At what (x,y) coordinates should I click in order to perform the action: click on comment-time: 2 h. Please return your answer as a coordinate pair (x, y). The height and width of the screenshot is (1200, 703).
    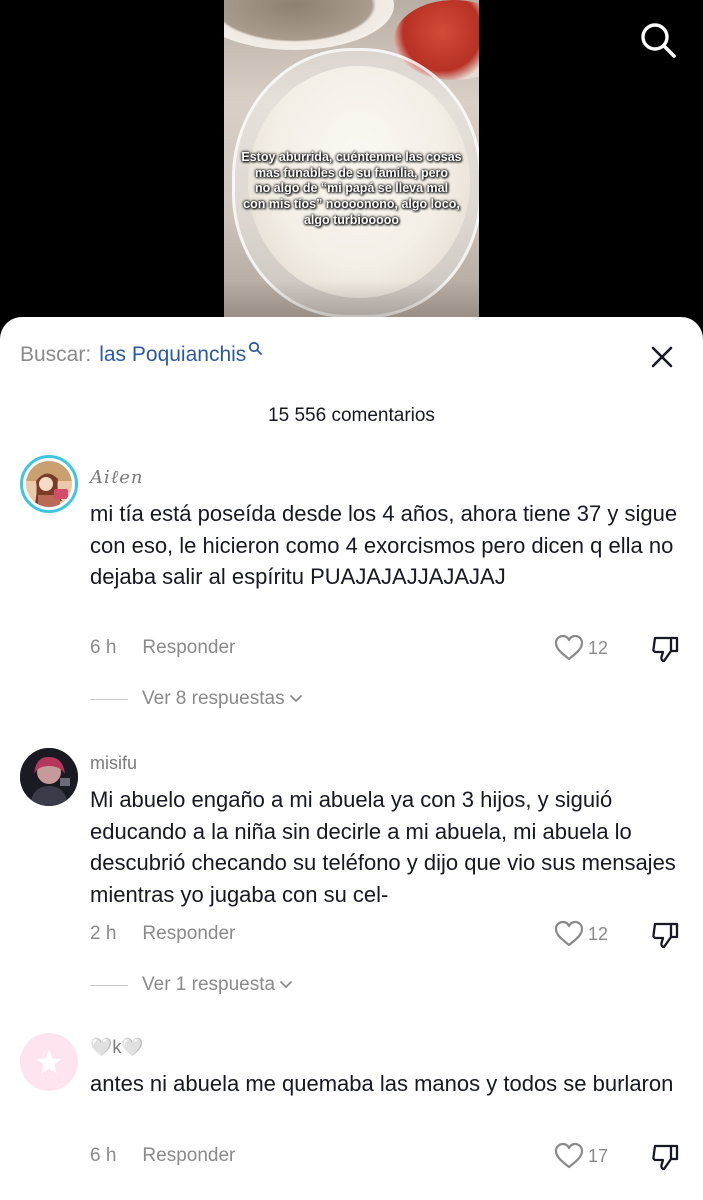
    Looking at the image, I should click on (103, 933).